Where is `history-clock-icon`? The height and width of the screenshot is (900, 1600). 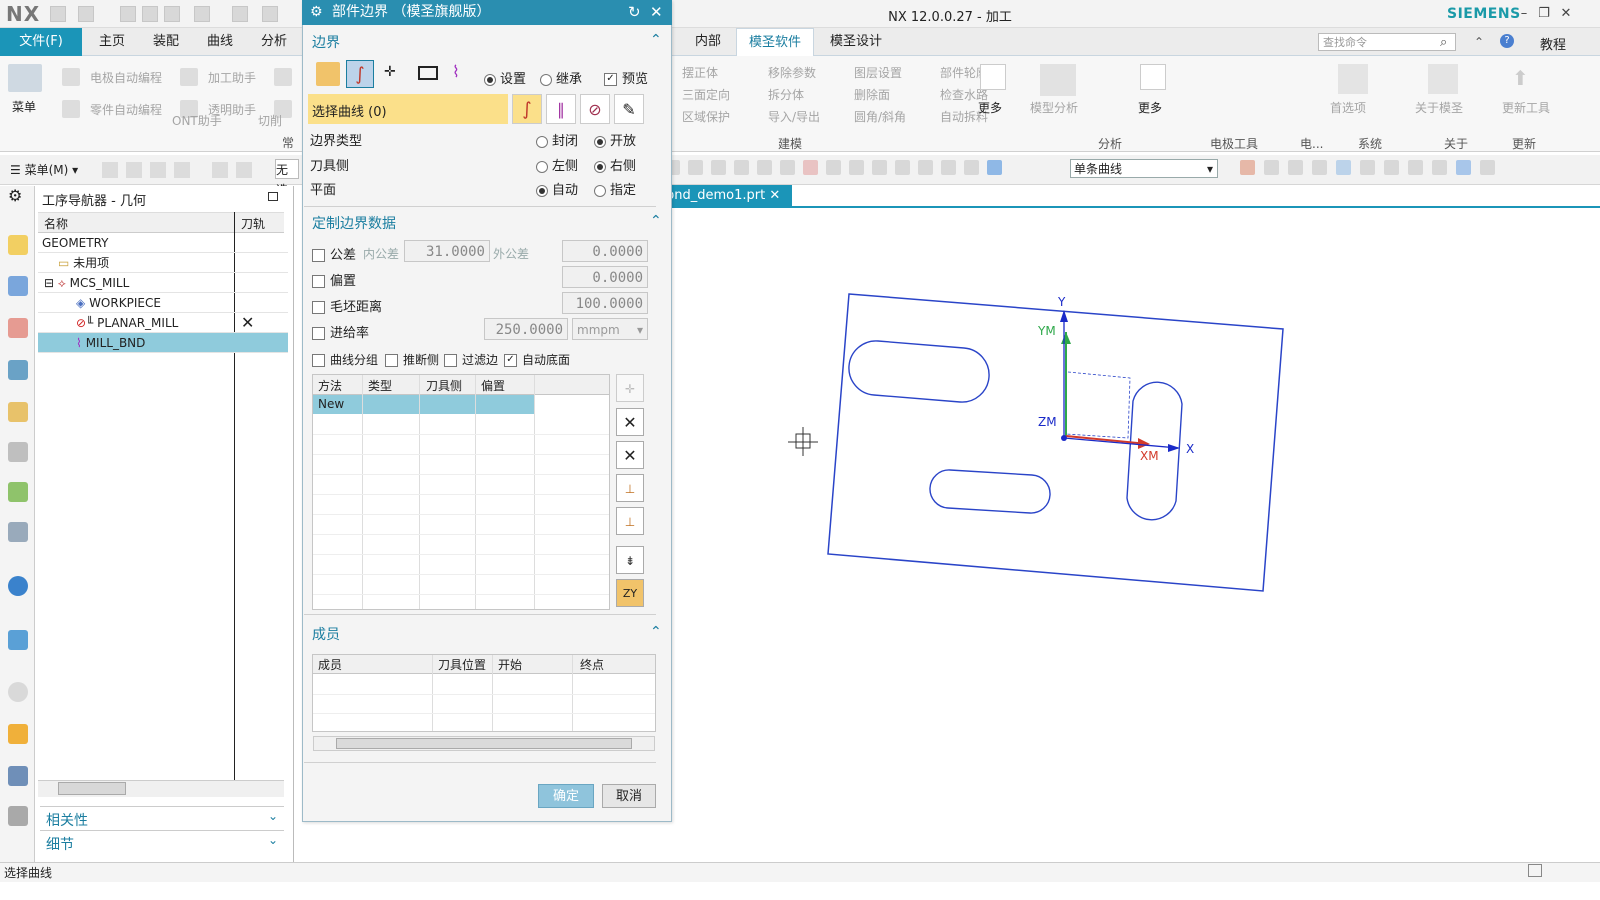 history-clock-icon is located at coordinates (18, 692).